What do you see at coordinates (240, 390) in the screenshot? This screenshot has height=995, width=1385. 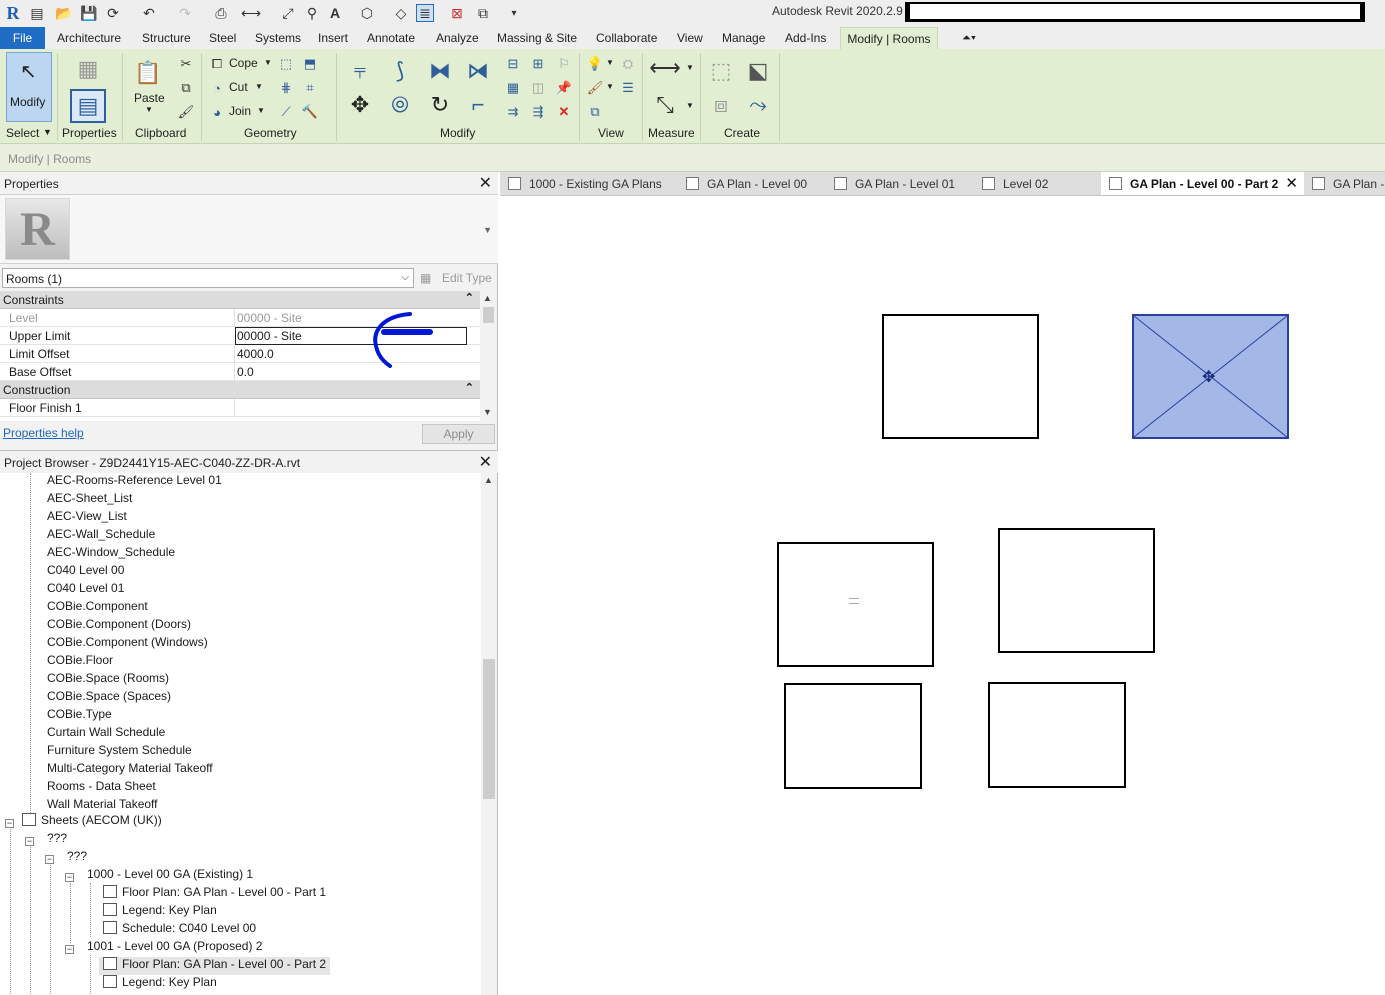 I see `group-construction: Construction ⌃` at bounding box center [240, 390].